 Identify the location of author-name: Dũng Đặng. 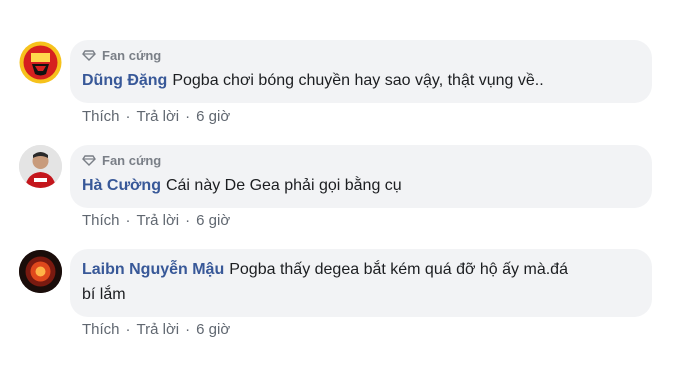
(124, 80).